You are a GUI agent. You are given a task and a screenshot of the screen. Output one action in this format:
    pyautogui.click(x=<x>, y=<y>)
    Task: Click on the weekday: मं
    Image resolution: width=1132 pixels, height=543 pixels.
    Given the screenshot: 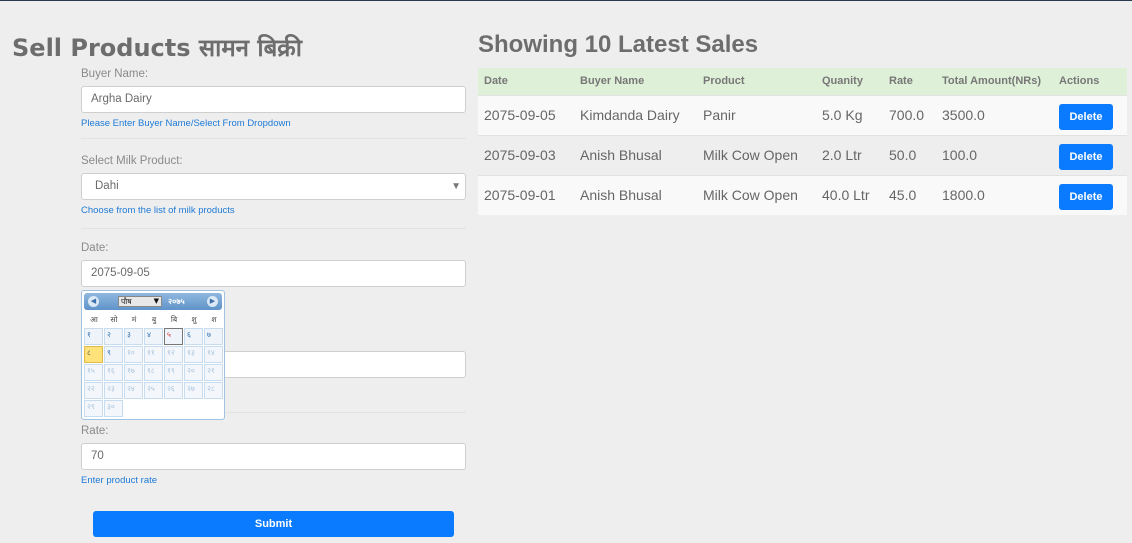 What is the action you would take?
    pyautogui.click(x=134, y=319)
    